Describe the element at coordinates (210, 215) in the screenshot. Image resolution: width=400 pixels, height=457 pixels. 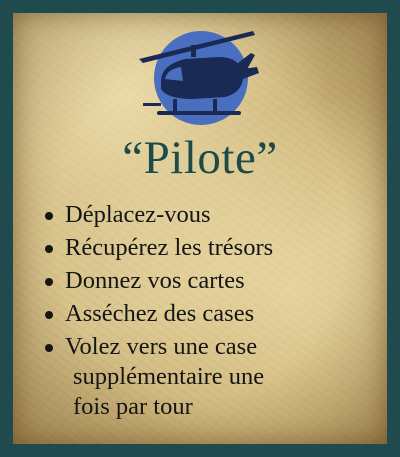
I see `action-item: Déplacez-vous` at that location.